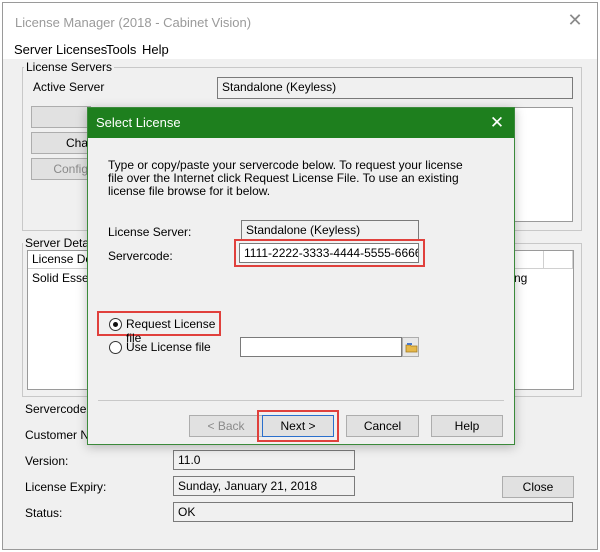 The image size is (600, 552). Describe the element at coordinates (300, 50) in the screenshot. I see `menu-bar: Server Licenses Tools Help` at that location.